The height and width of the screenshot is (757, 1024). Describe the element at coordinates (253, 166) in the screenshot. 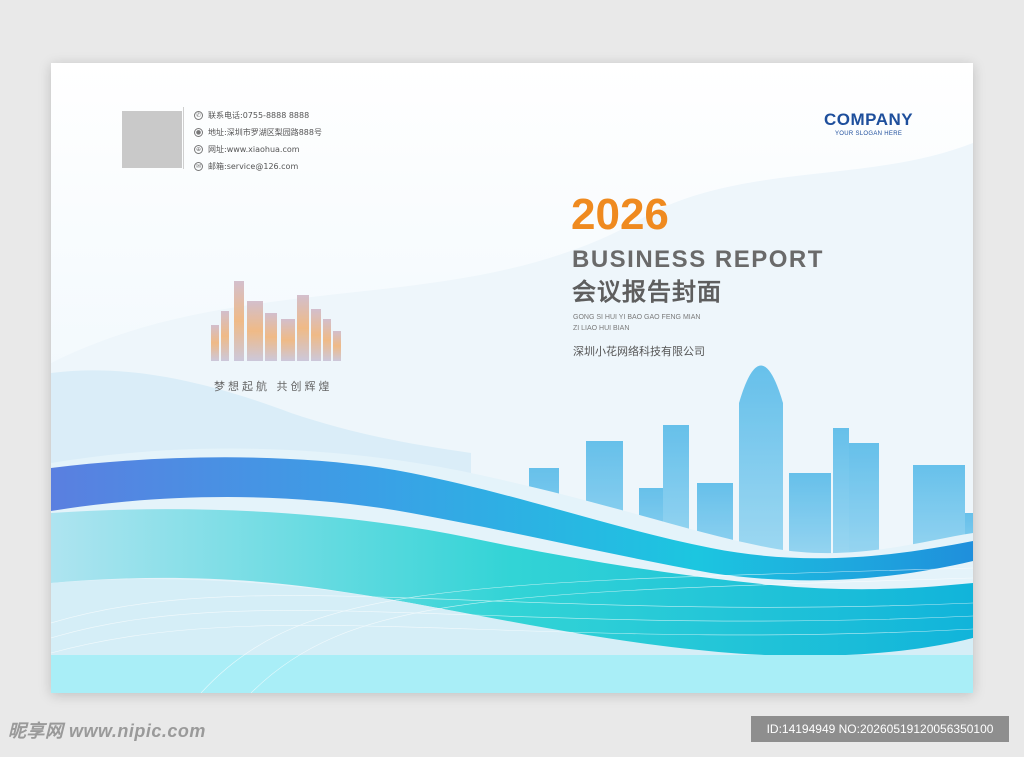

I see `contact-email-text: 邮箱:service@126.com` at that location.